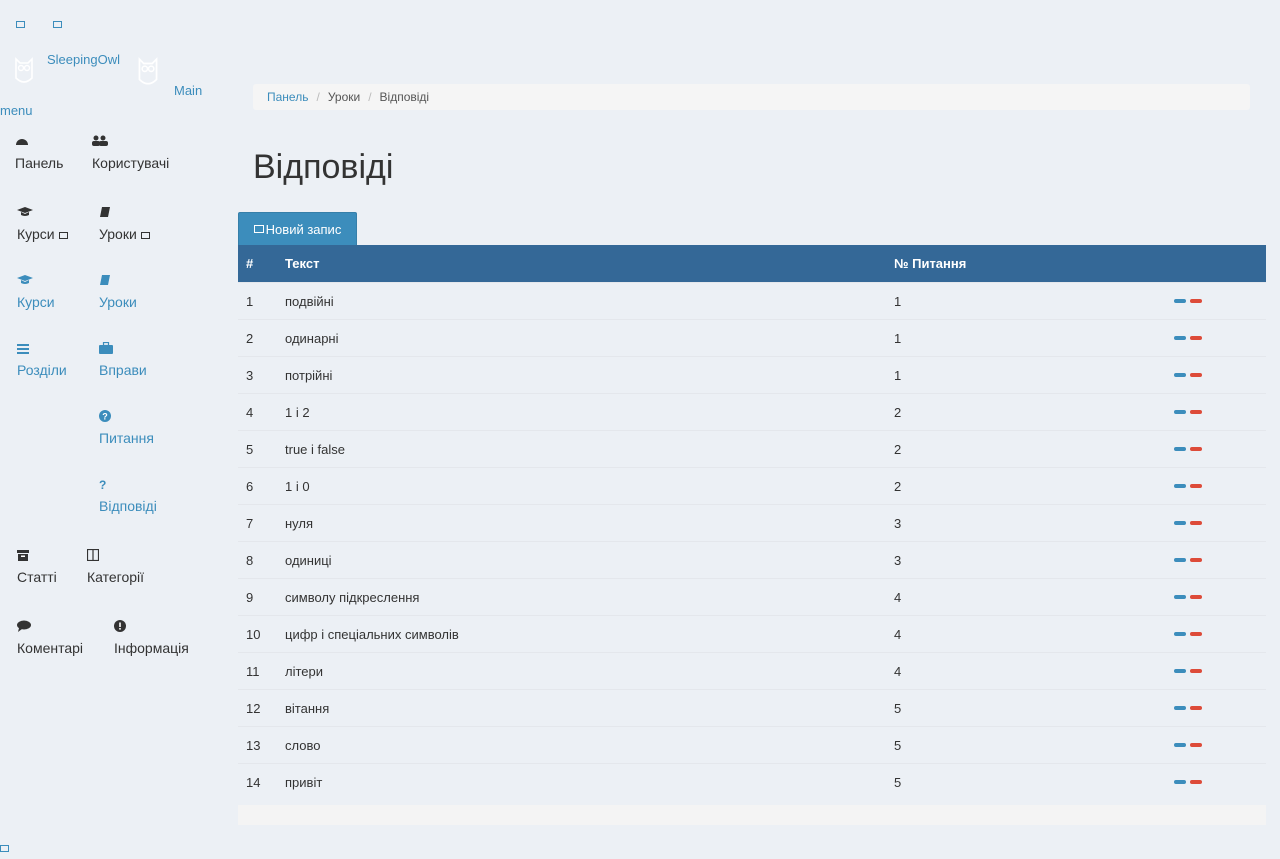 This screenshot has width=1280, height=859. I want to click on sidebar-item-users: Користувачі, so click(130, 153).